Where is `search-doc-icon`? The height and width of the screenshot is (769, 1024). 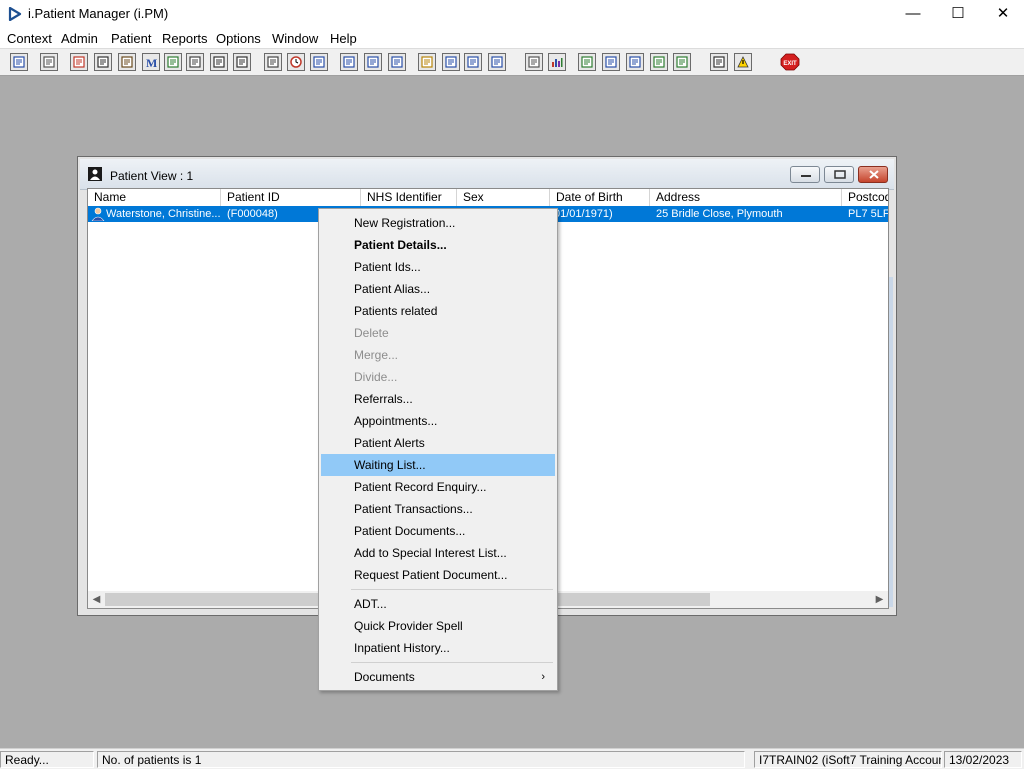 search-doc-icon is located at coordinates (273, 62).